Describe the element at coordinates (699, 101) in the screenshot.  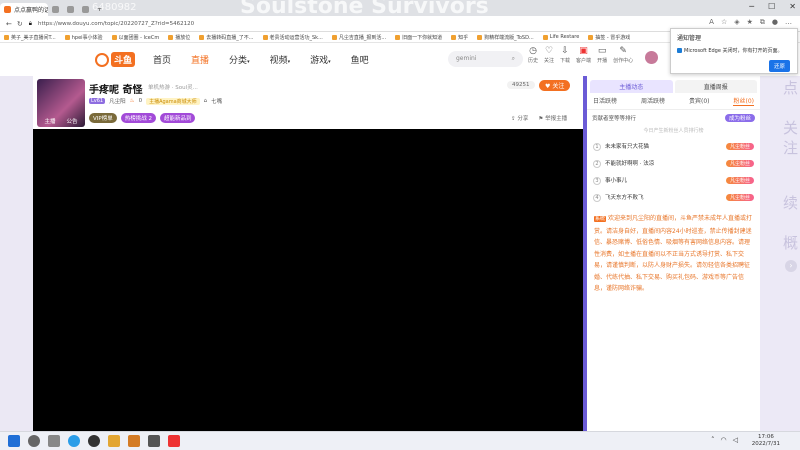
I see `tab-vip-rank: 贵宾(0)` at that location.